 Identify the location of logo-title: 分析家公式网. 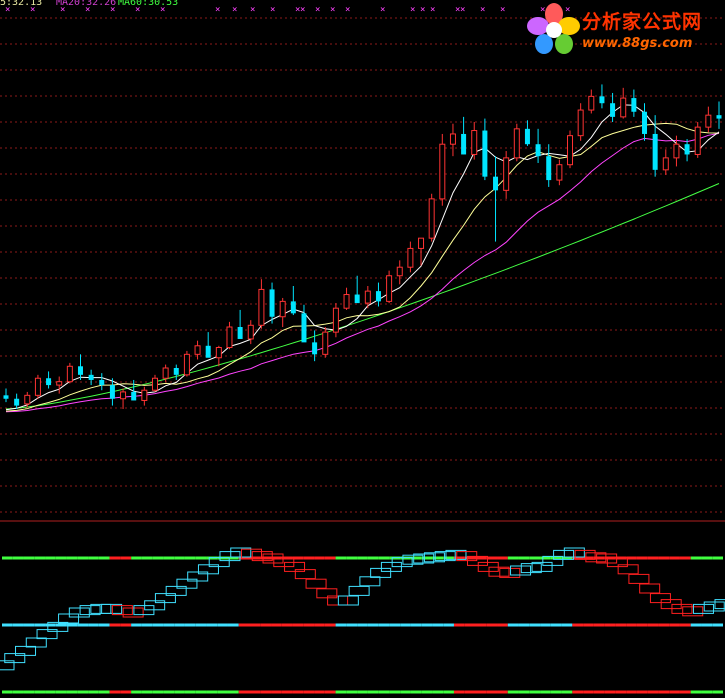
(642, 22).